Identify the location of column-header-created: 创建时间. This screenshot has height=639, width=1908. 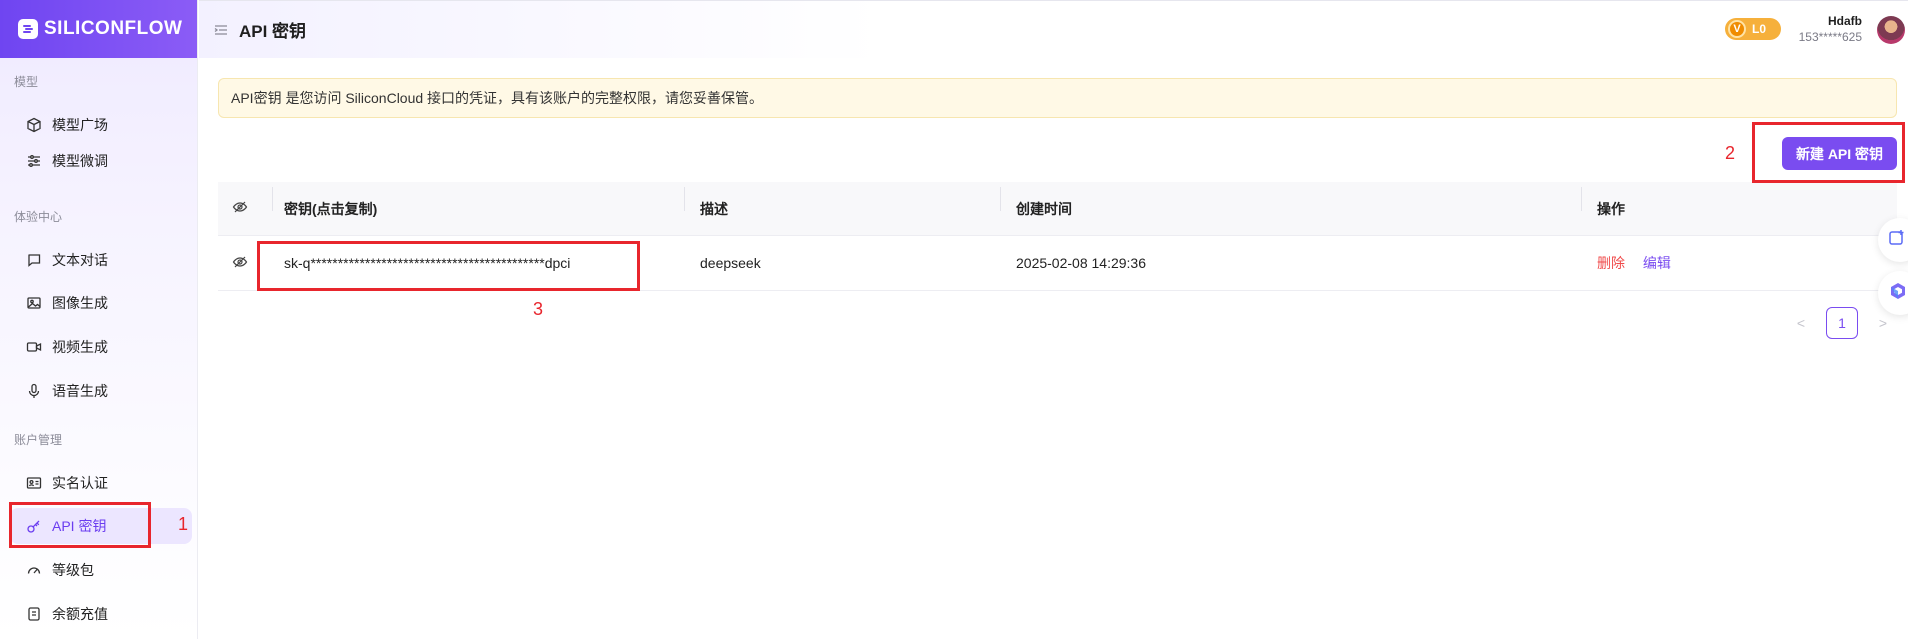
(1290, 202).